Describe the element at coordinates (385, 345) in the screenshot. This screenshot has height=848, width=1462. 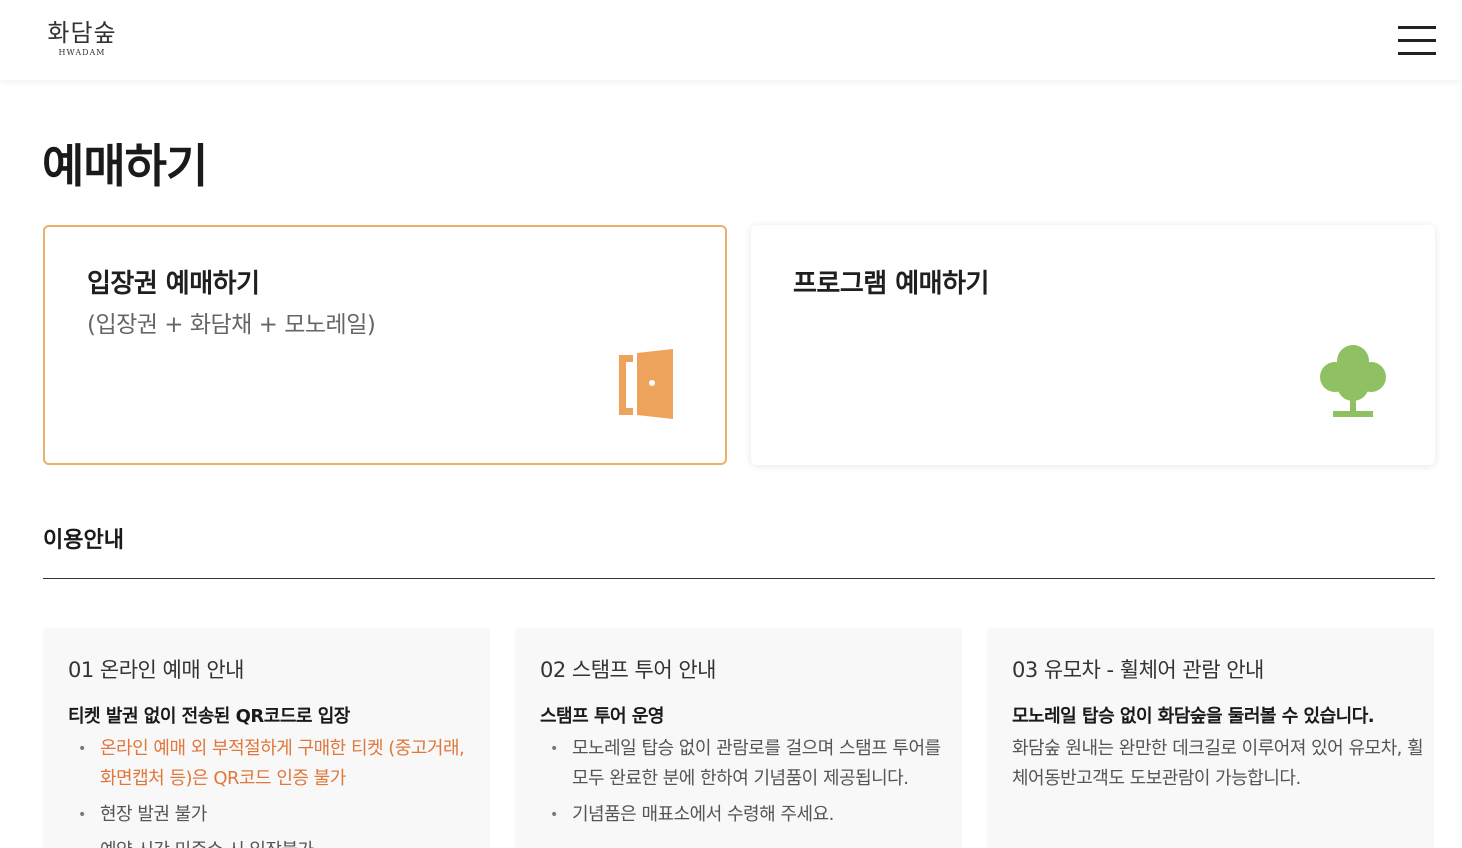
I see `ticket-booking-card: 입장권 예매하기 (입장권 + 화담채 + 모노레일)` at that location.